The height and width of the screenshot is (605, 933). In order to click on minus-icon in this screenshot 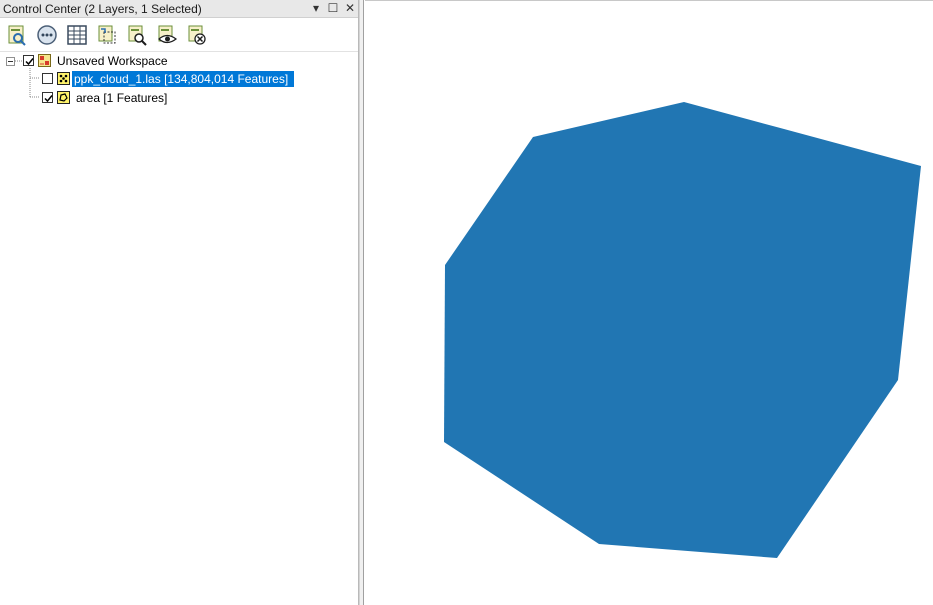, I will do `click(10, 61)`.